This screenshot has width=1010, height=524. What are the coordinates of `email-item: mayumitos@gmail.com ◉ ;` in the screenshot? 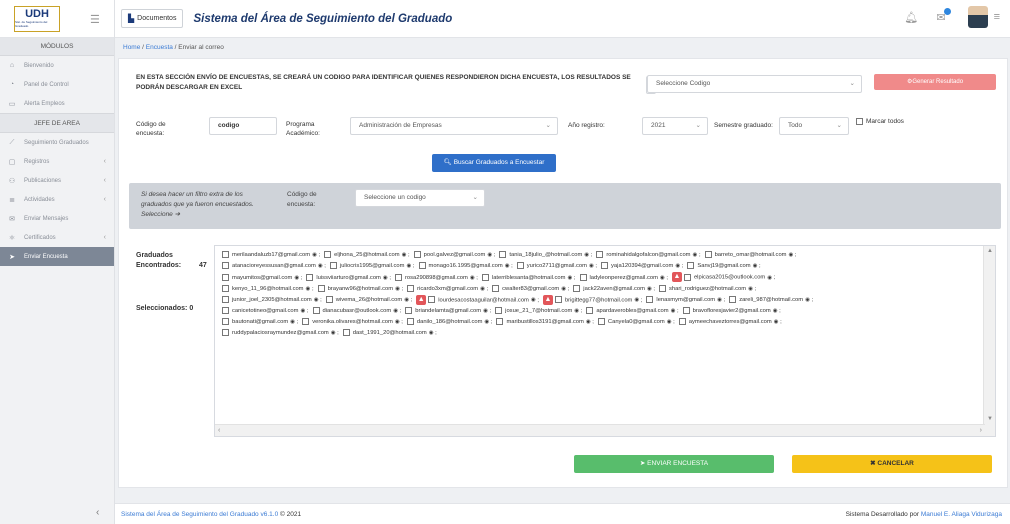 It's located at (262, 278).